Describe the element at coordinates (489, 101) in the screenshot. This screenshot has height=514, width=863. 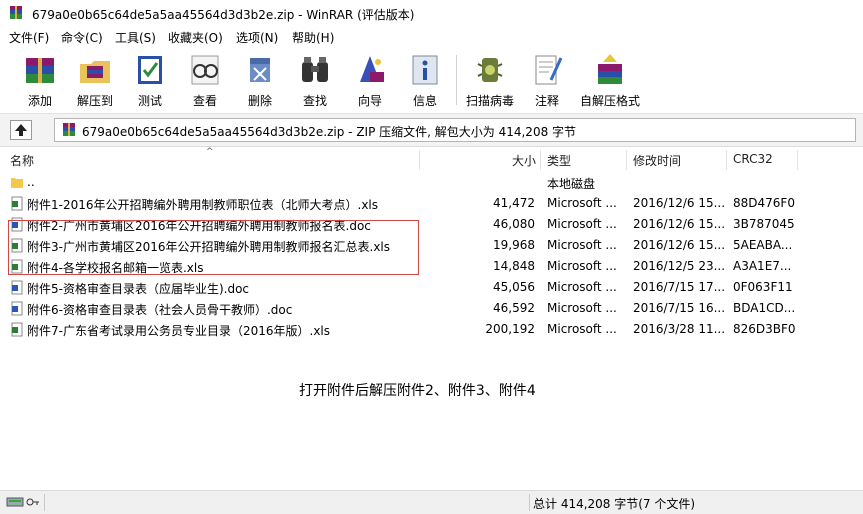
I see `virus-scan-label: 扫描病毒` at that location.